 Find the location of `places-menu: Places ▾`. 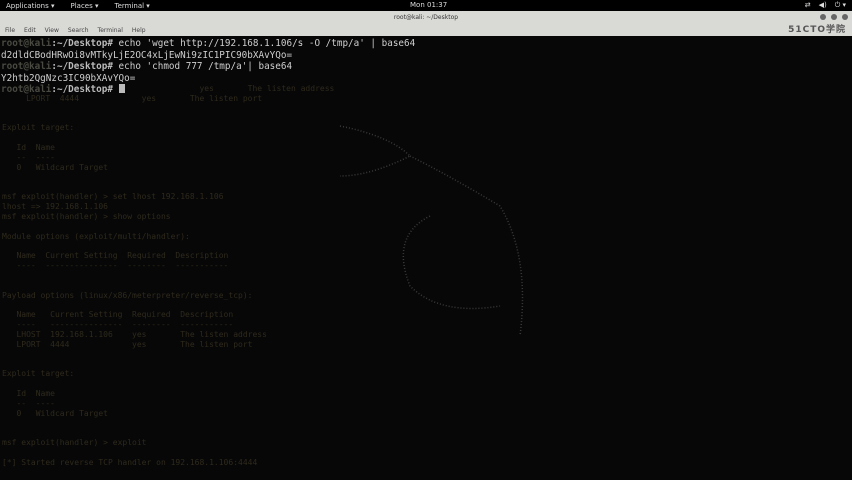

places-menu: Places ▾ is located at coordinates (85, 6).